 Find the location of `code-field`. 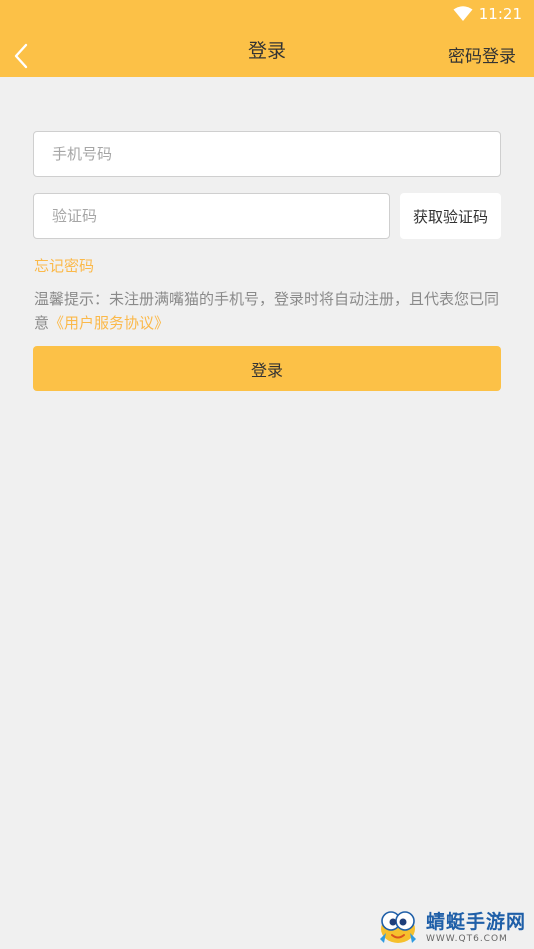

code-field is located at coordinates (211, 216).